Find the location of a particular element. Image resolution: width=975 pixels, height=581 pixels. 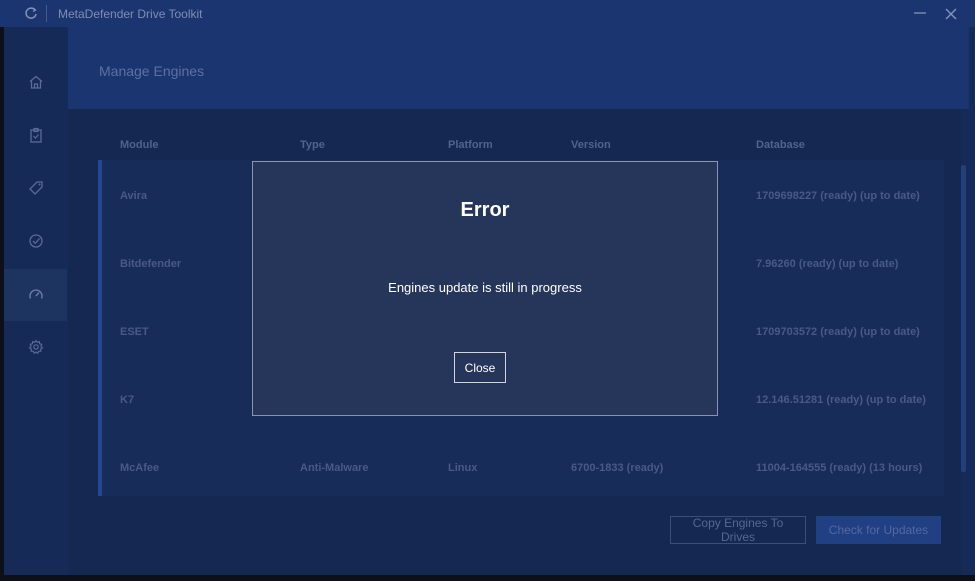

sidebar-item-scan is located at coordinates (35, 241).